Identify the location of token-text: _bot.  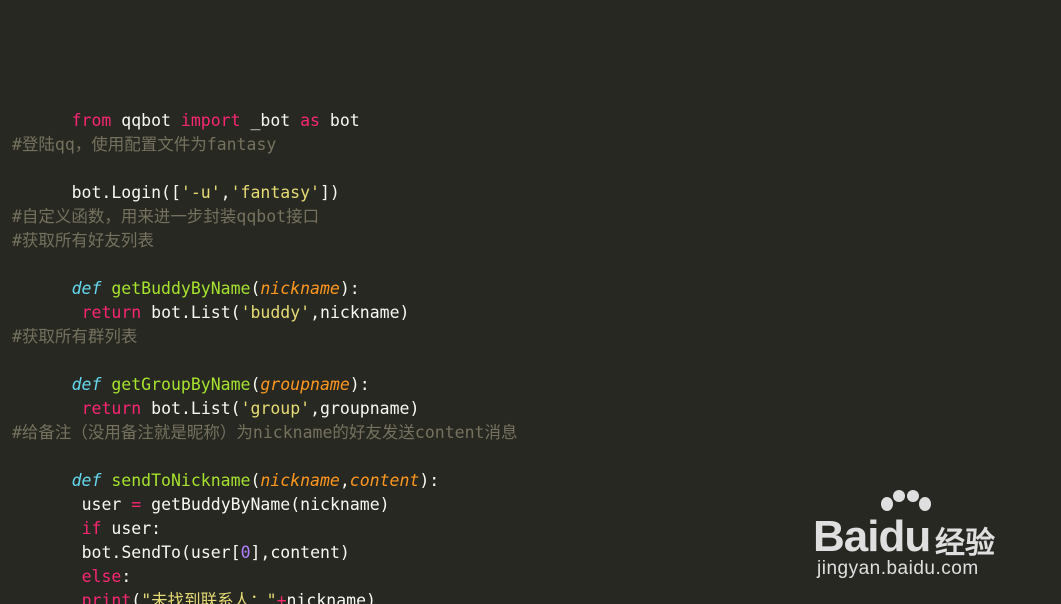
(270, 120).